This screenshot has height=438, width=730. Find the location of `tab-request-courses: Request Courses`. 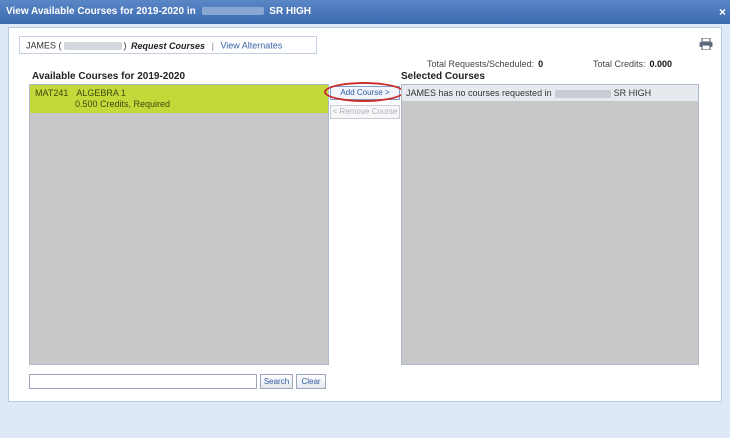

tab-request-courses: Request Courses is located at coordinates (168, 46).